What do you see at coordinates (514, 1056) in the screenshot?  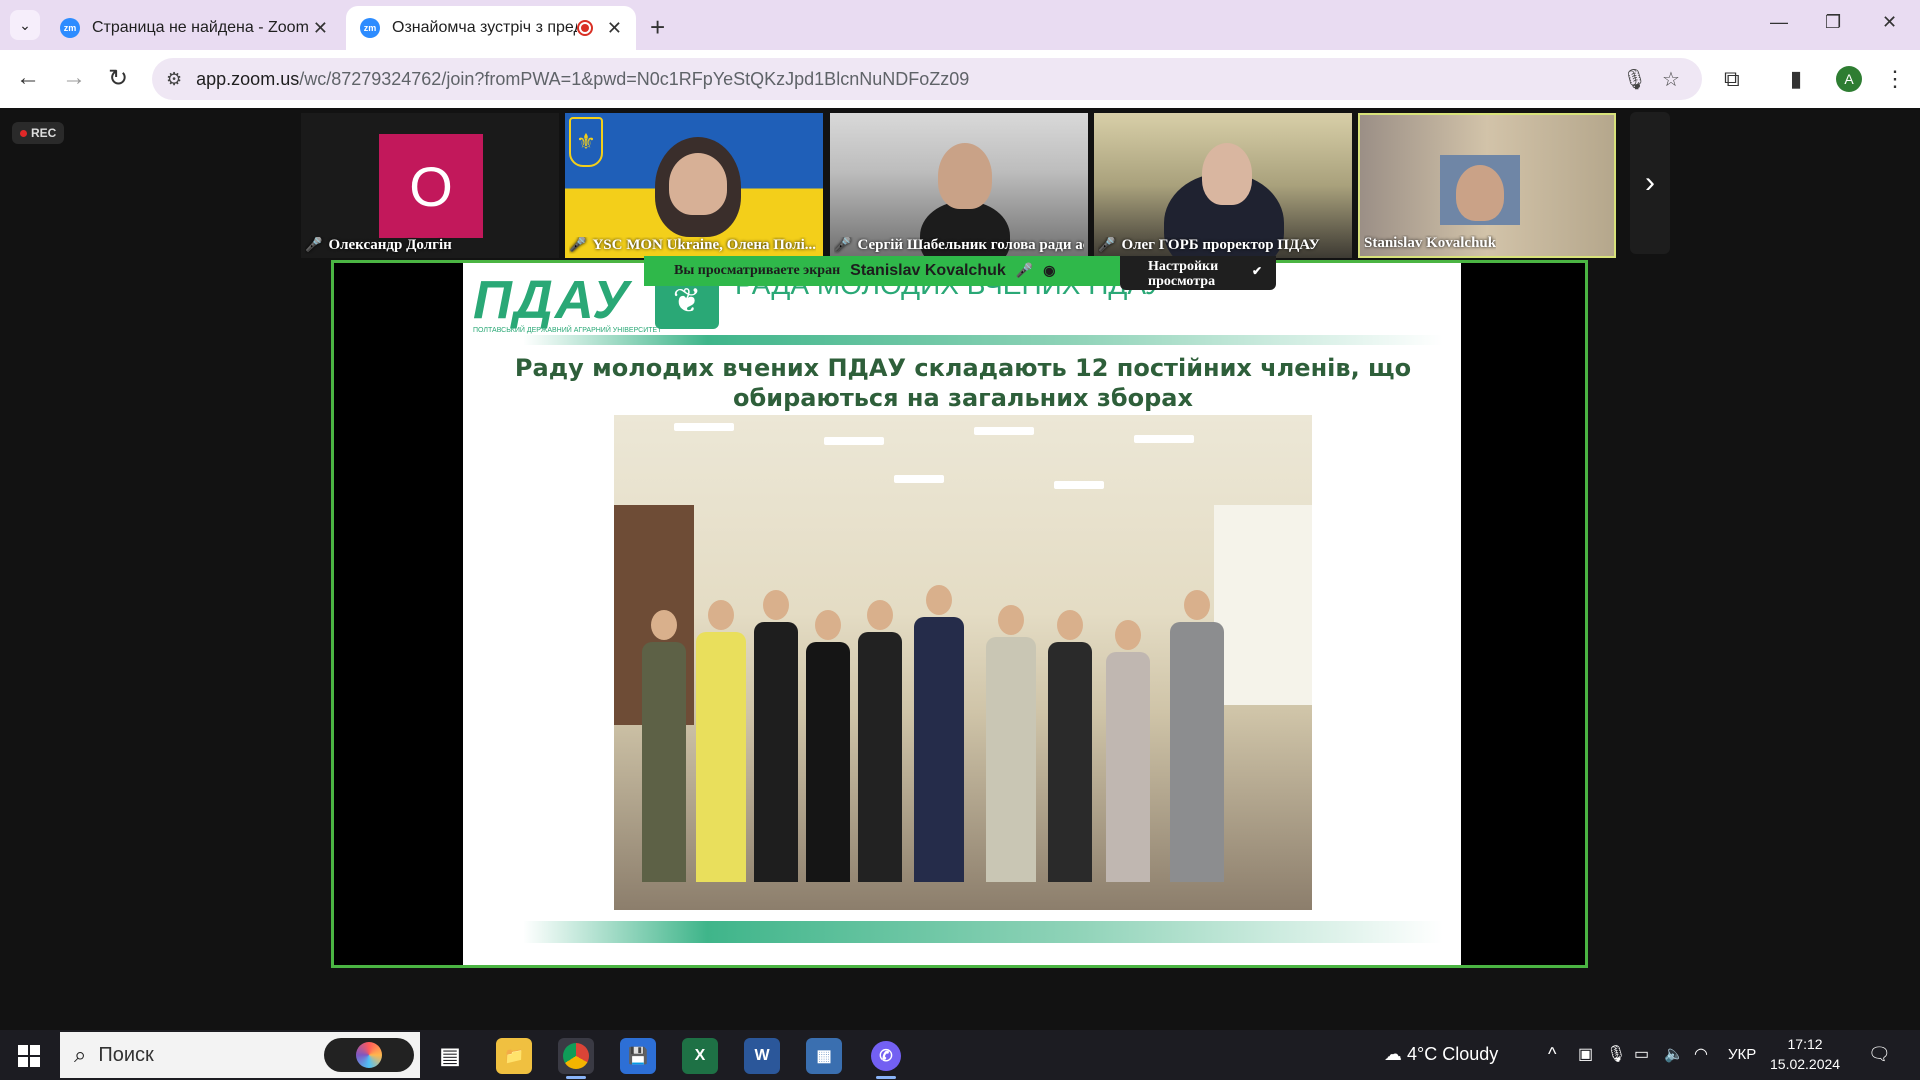 I see `file-explorer-icon: 📁` at bounding box center [514, 1056].